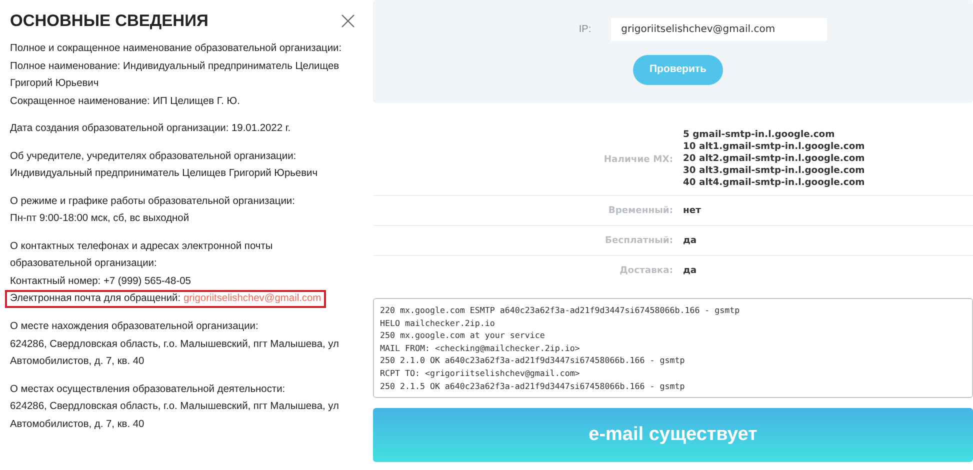  What do you see at coordinates (95, 298) in the screenshot?
I see `contact-label: Электронная почта для обращений:` at bounding box center [95, 298].